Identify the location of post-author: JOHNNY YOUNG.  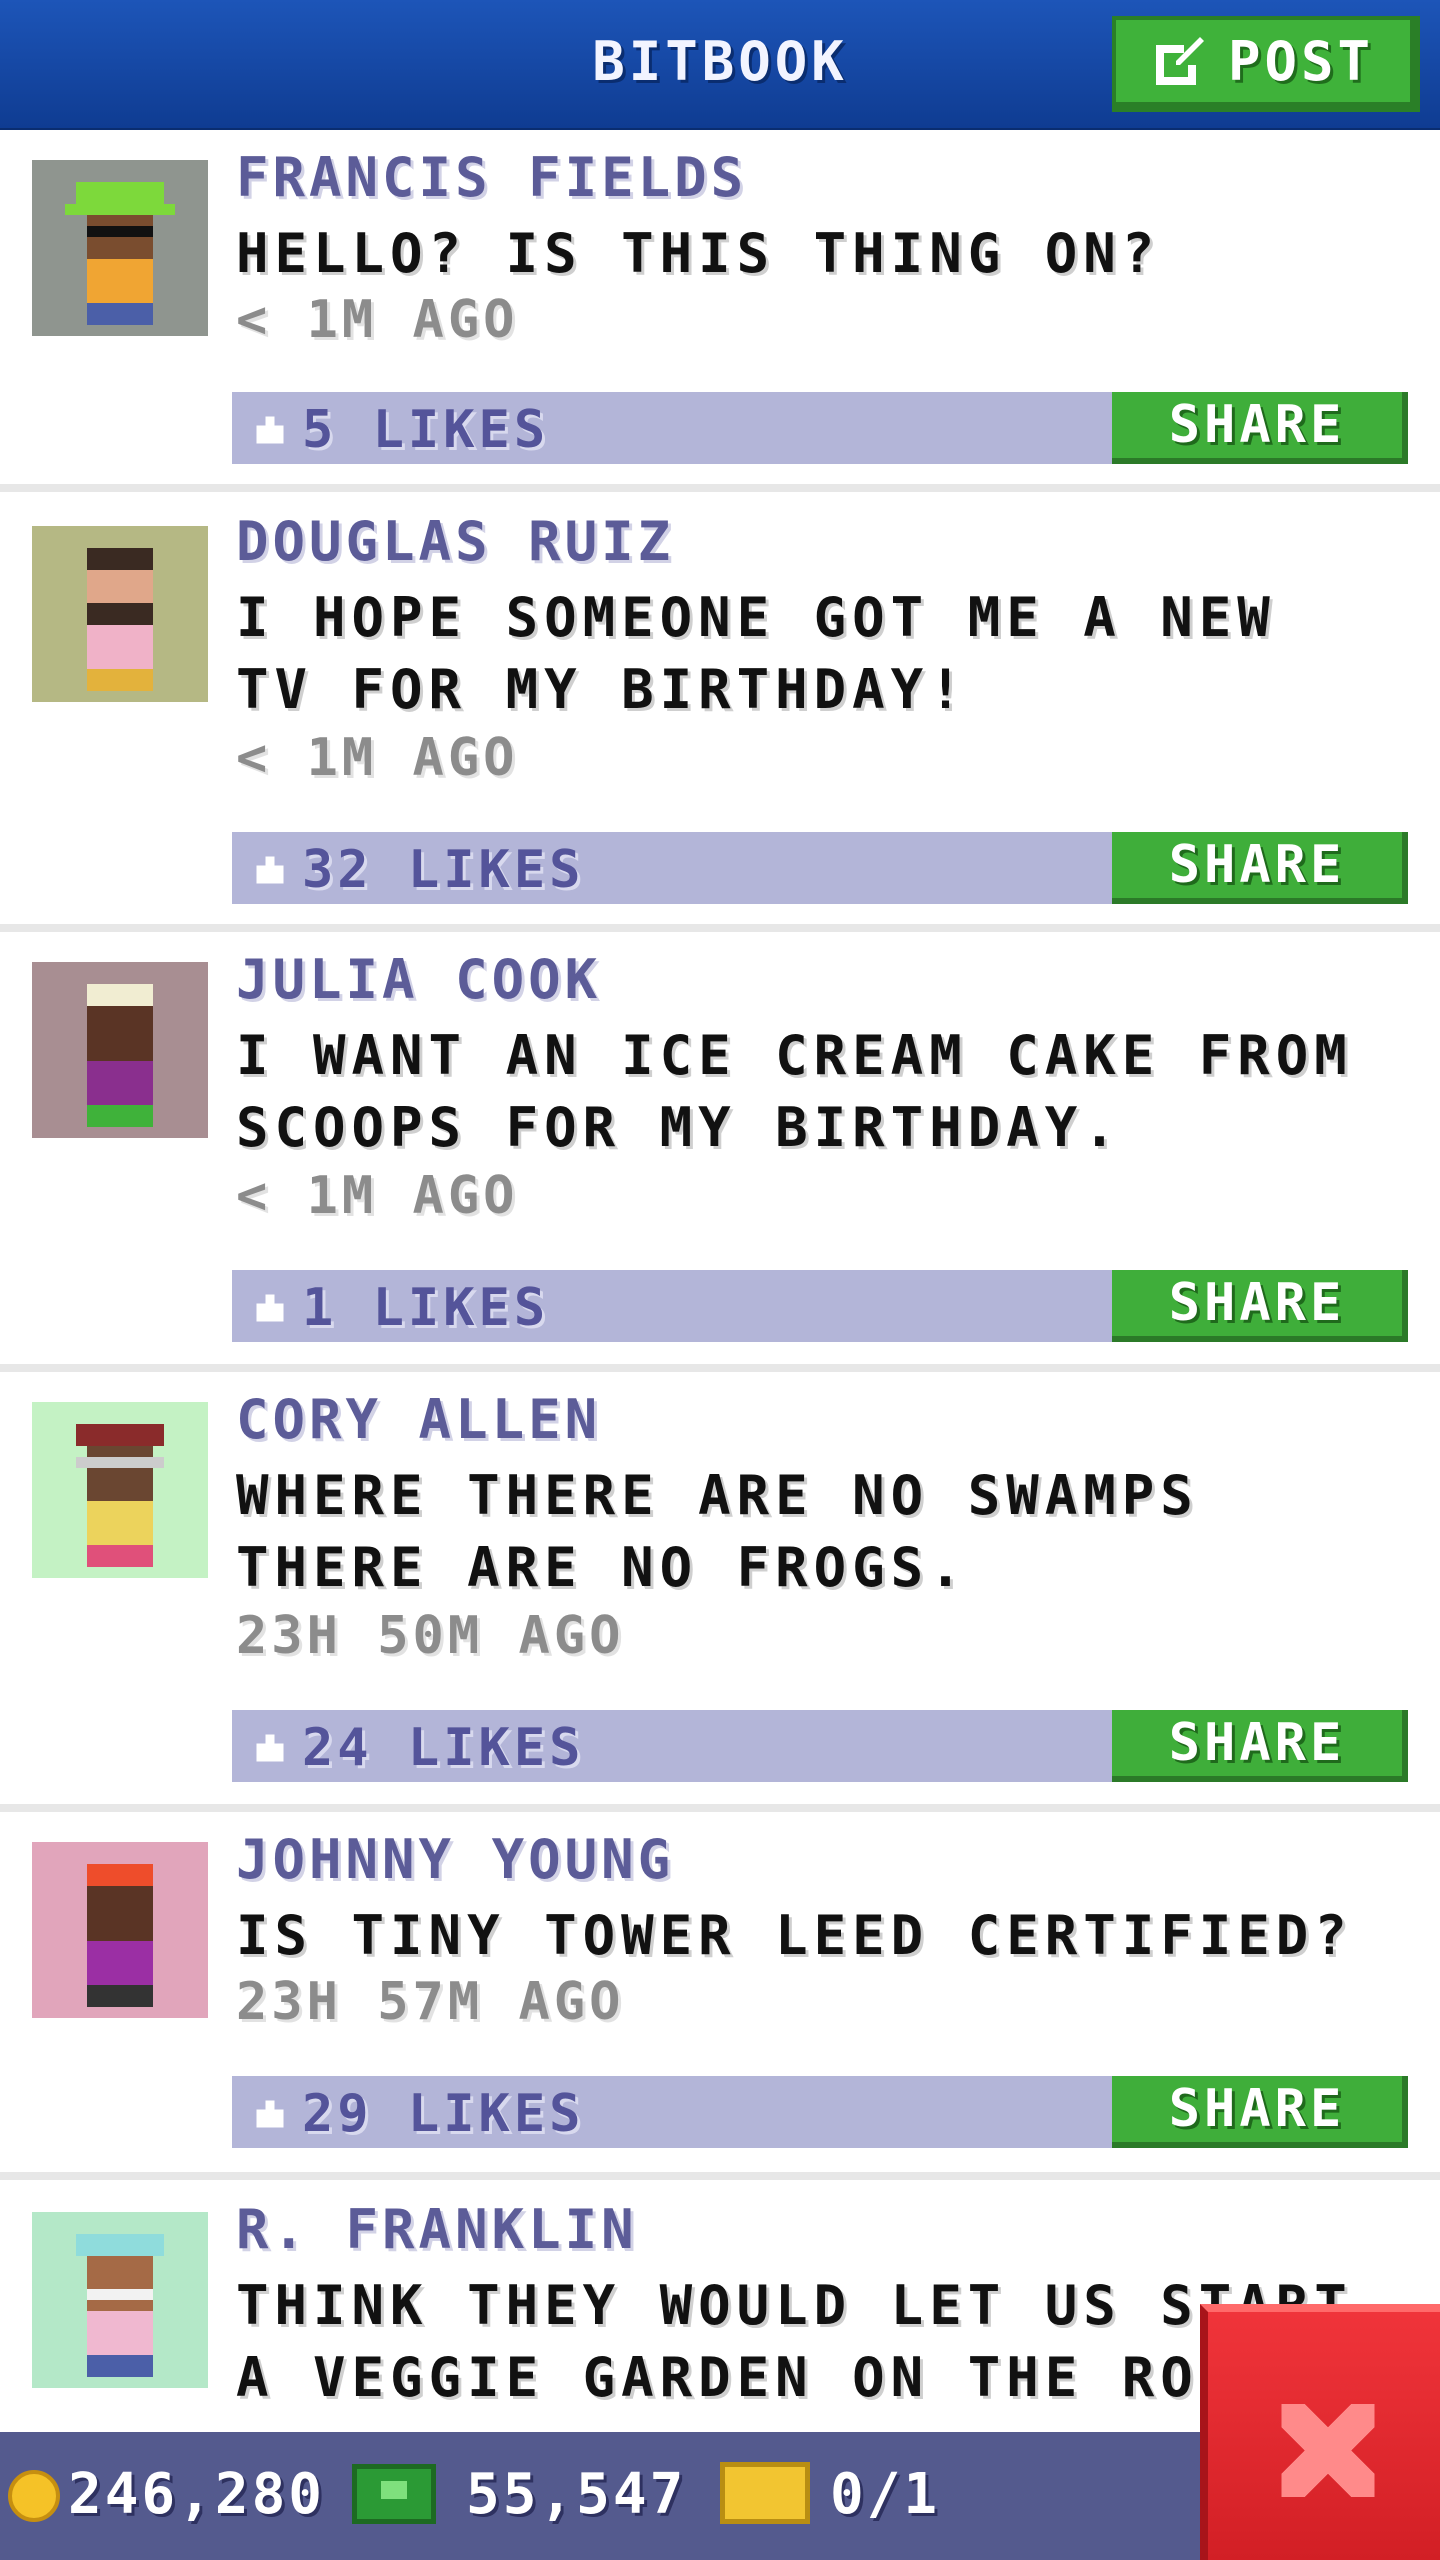
(455, 1859).